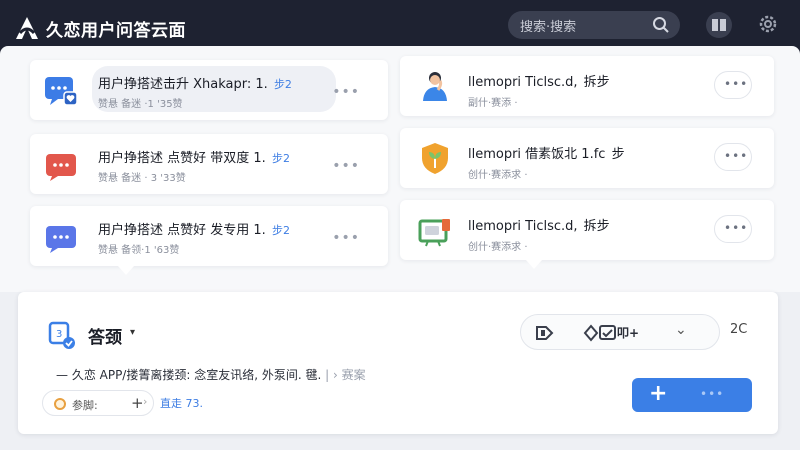  I want to click on person-avatar-icon, so click(435, 86).